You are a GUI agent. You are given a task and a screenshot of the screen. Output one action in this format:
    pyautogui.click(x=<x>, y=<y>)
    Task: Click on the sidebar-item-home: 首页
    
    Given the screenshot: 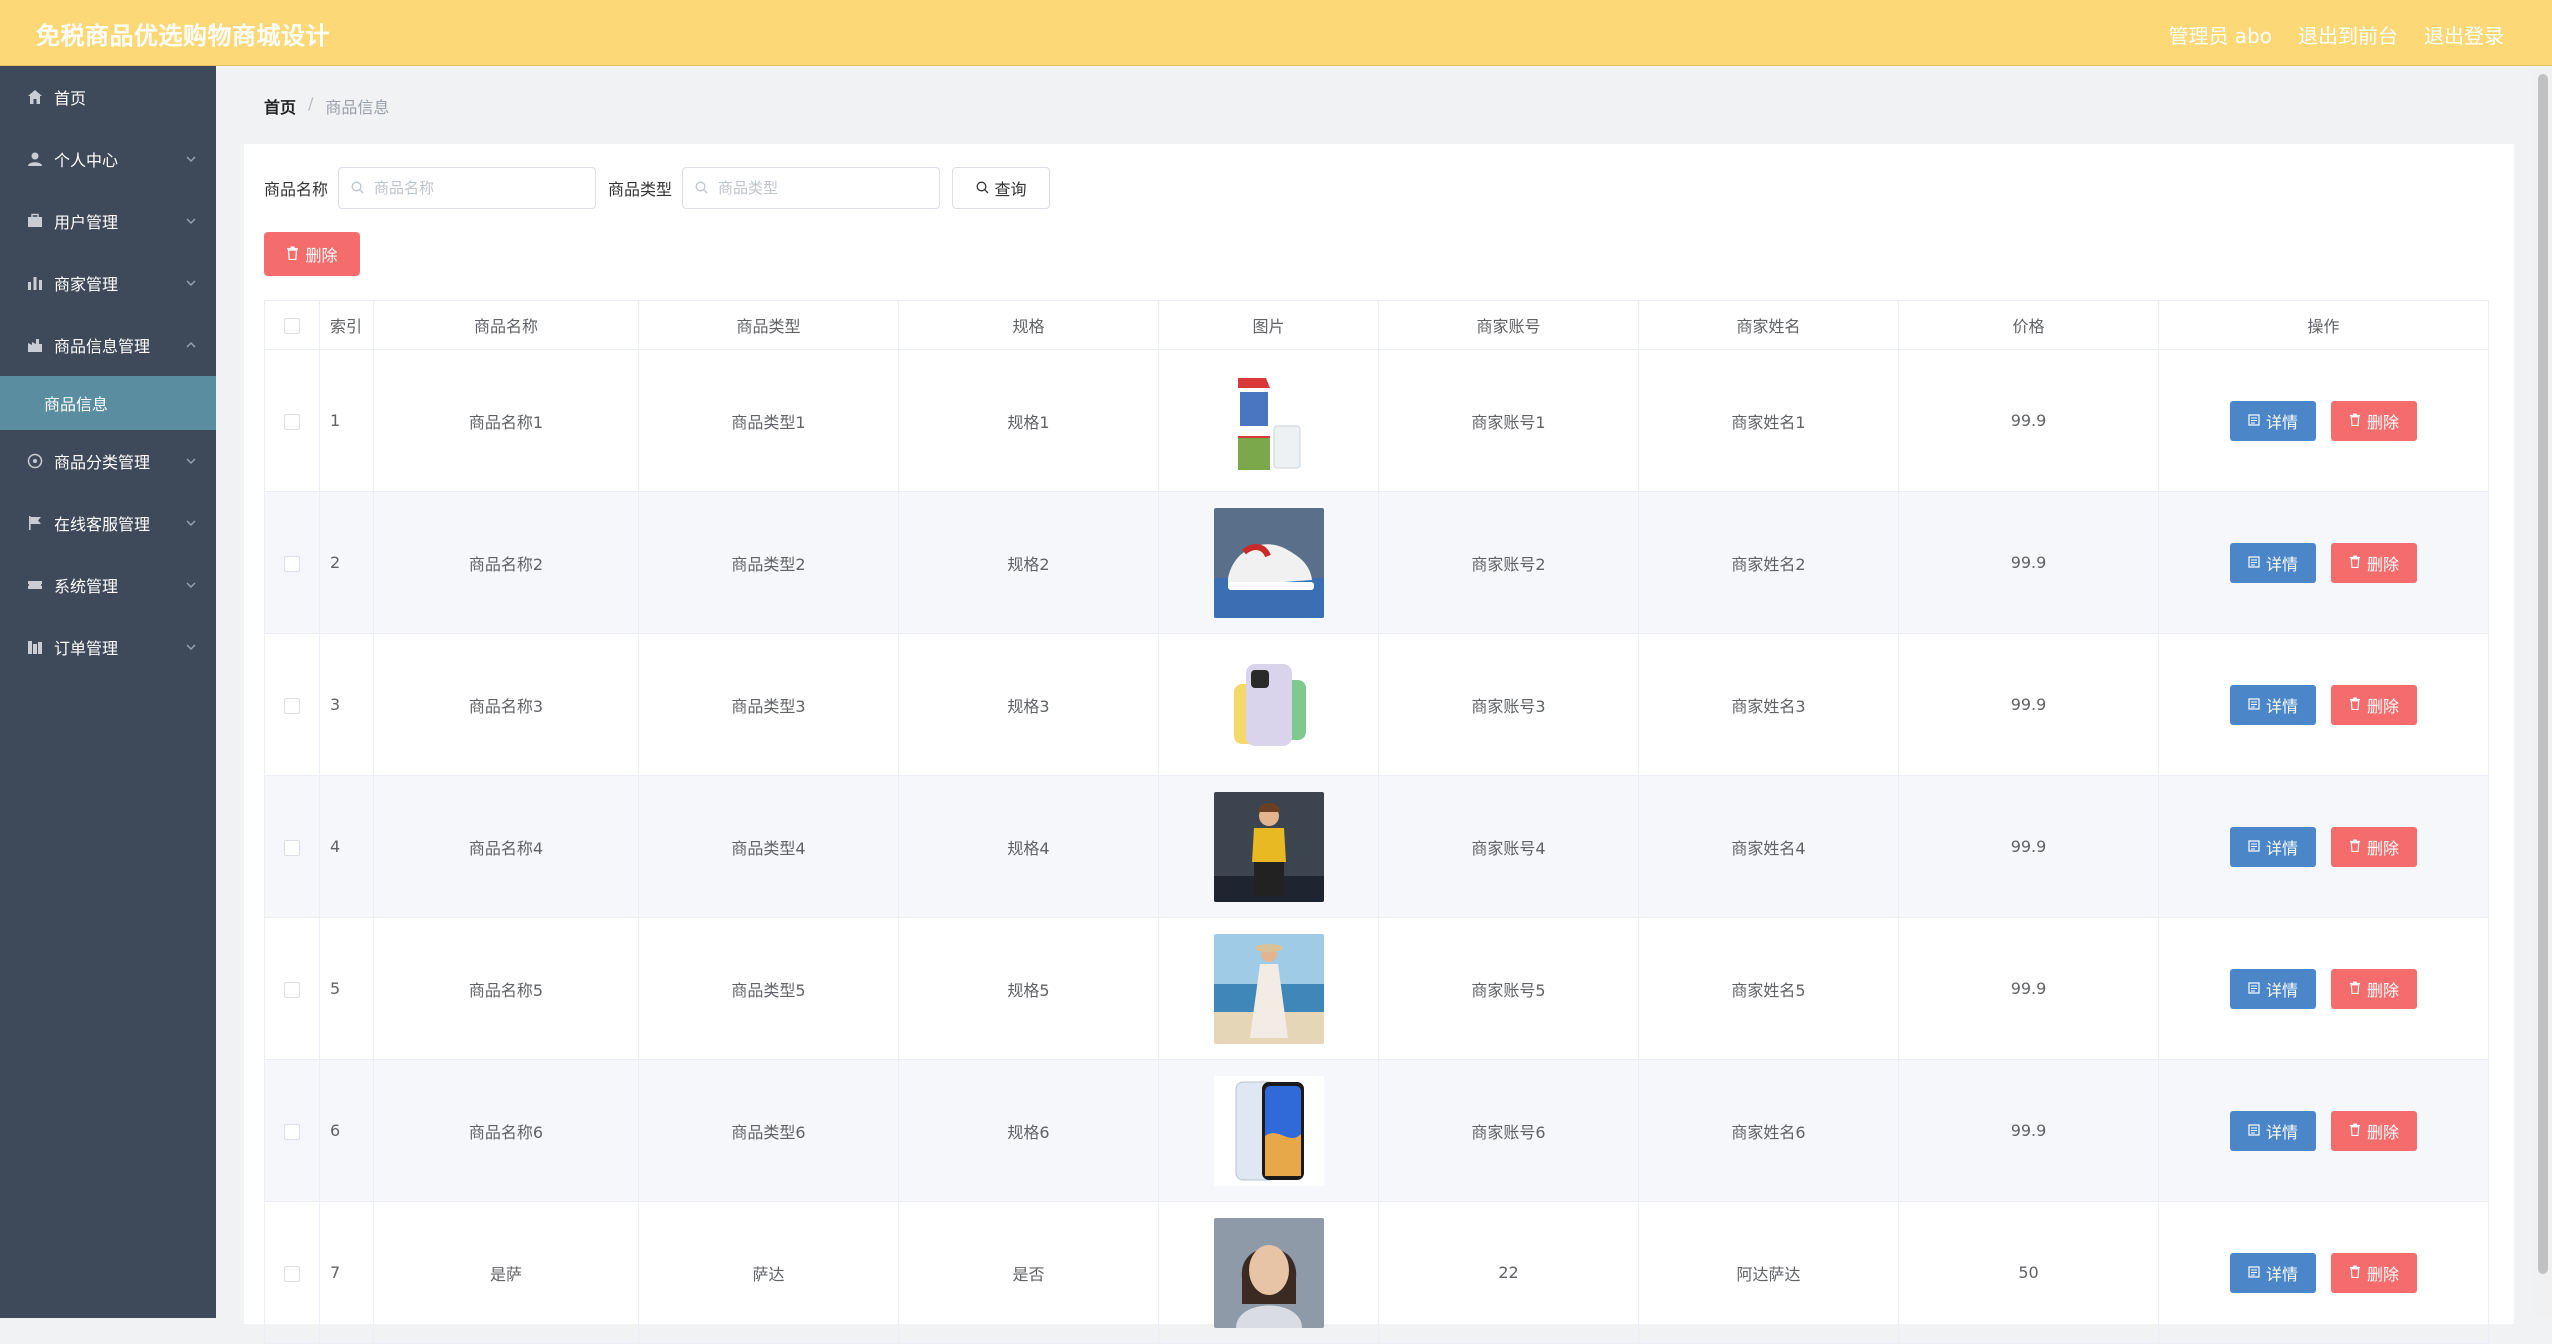 What is the action you would take?
    pyautogui.click(x=108, y=97)
    